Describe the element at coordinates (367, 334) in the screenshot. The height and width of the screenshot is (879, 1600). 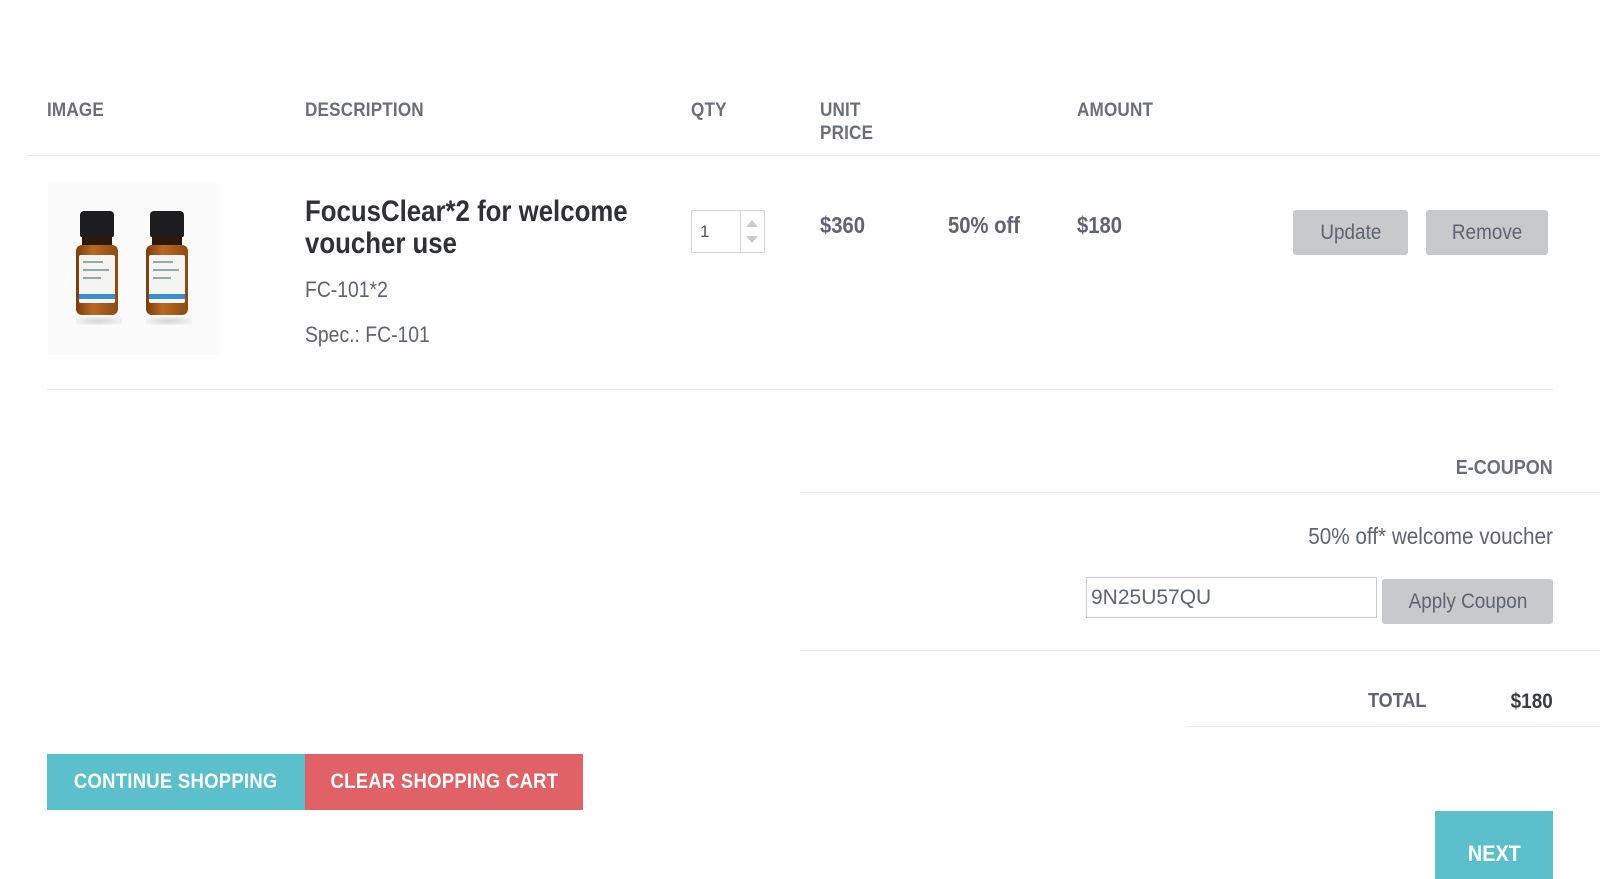
I see `product-spec: Spec.: FC-101` at that location.